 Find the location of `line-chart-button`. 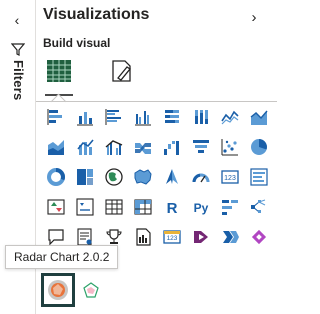

line-chart-button is located at coordinates (230, 117).